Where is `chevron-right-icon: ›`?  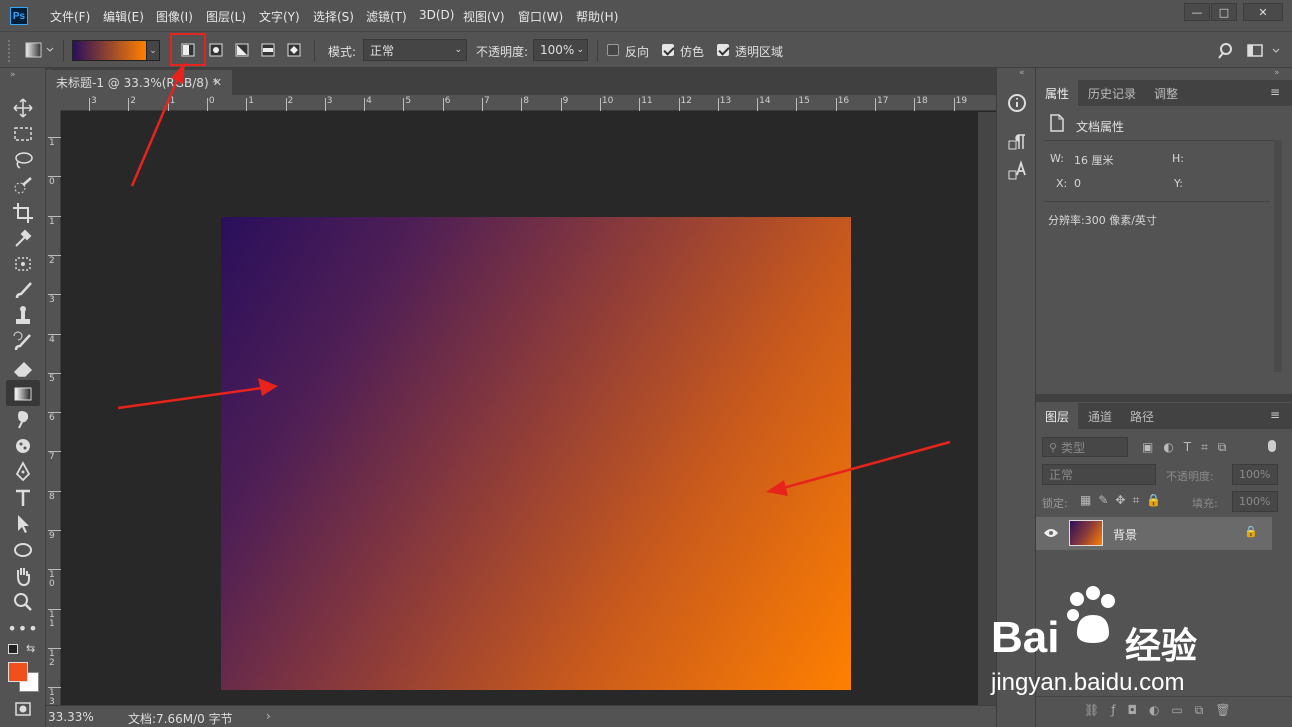 chevron-right-icon: › is located at coordinates (268, 716).